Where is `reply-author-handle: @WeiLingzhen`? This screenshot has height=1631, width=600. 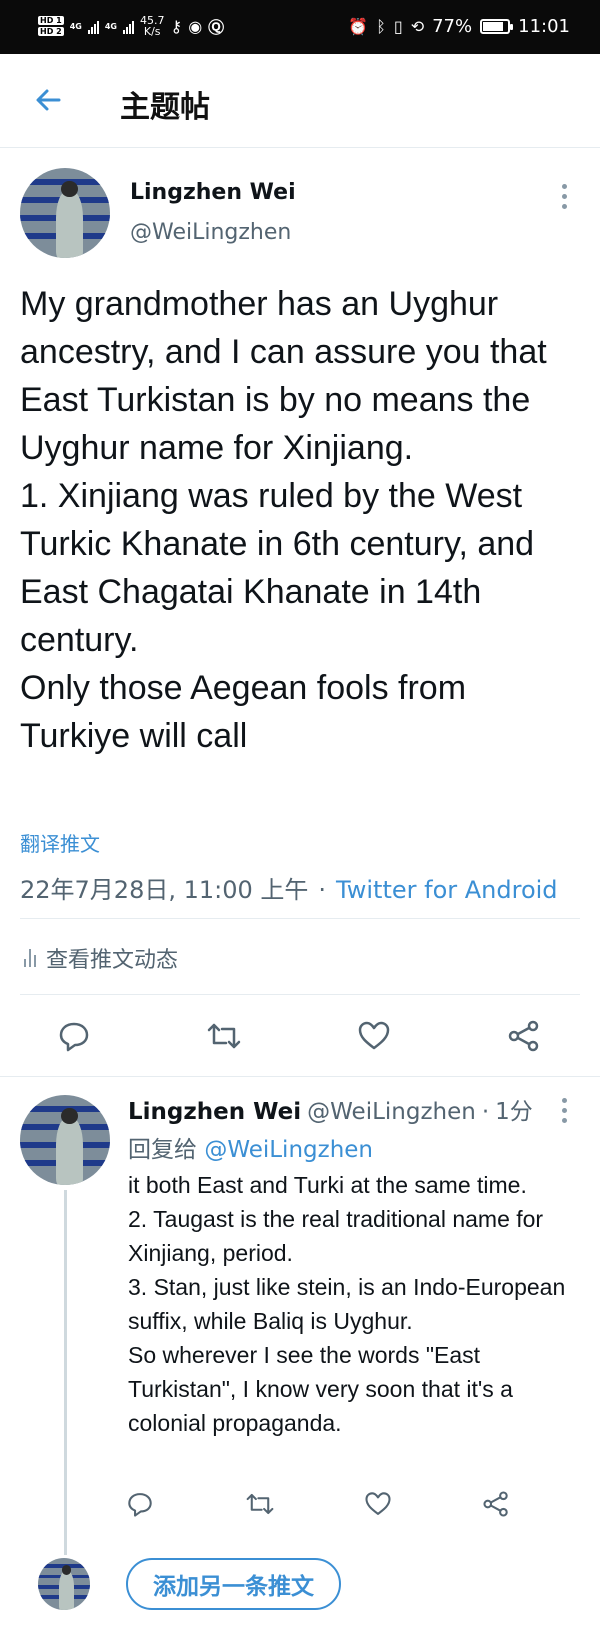 reply-author-handle: @WeiLingzhen is located at coordinates (391, 1112).